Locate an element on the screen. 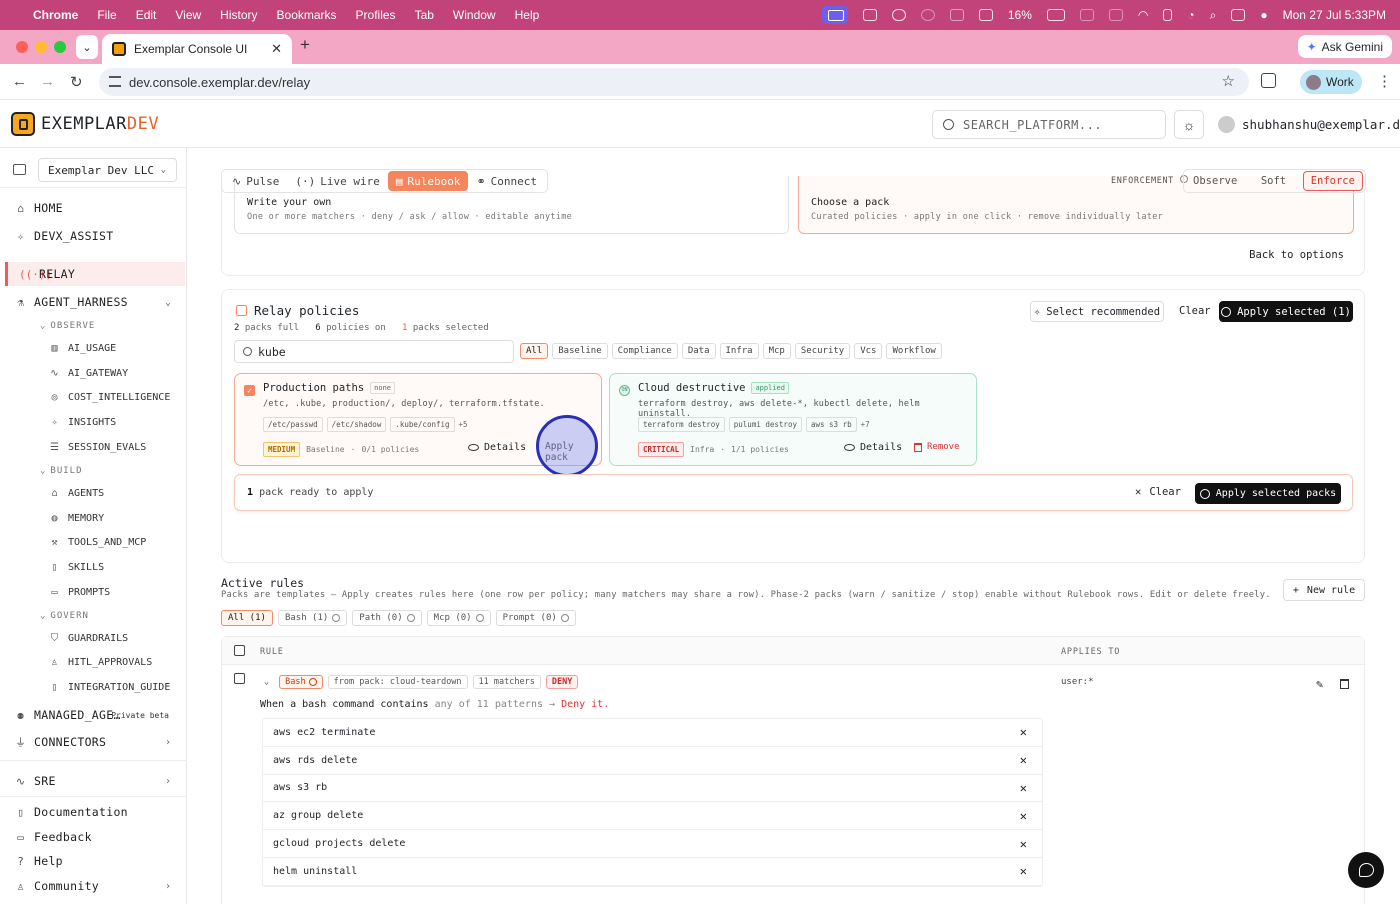 The width and height of the screenshot is (1400, 904). org-switcher: Exemplar Dev LLC ⌄ is located at coordinates (107, 170).